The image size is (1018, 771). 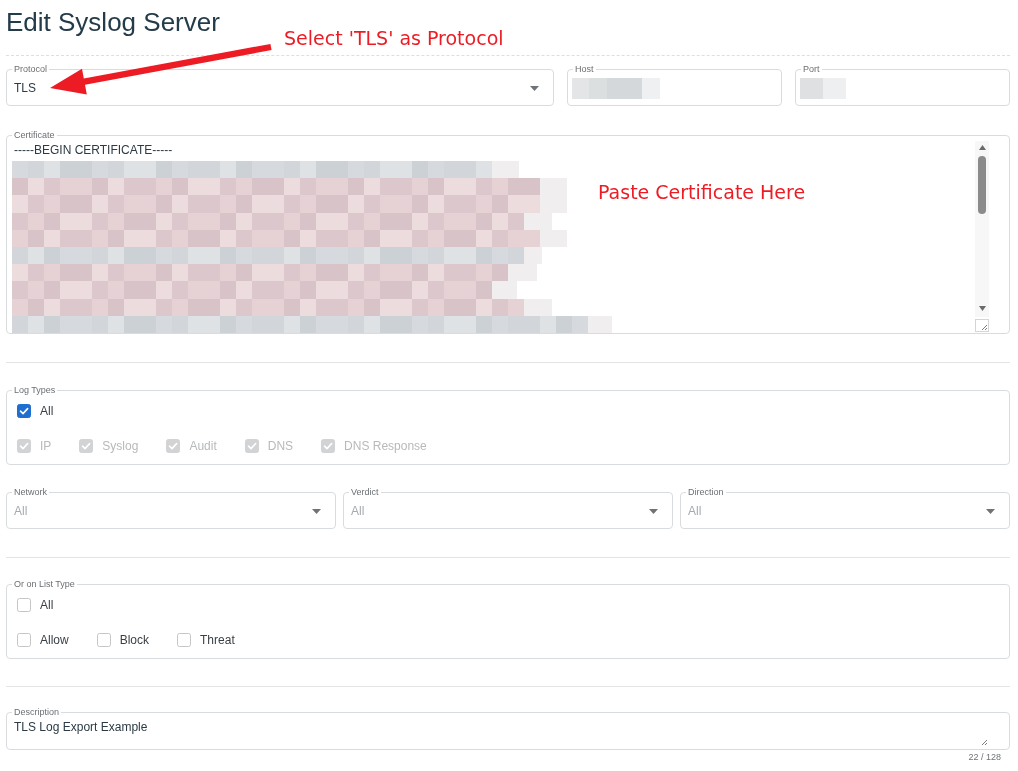 I want to click on filter-select: Direction All, so click(x=845, y=508).